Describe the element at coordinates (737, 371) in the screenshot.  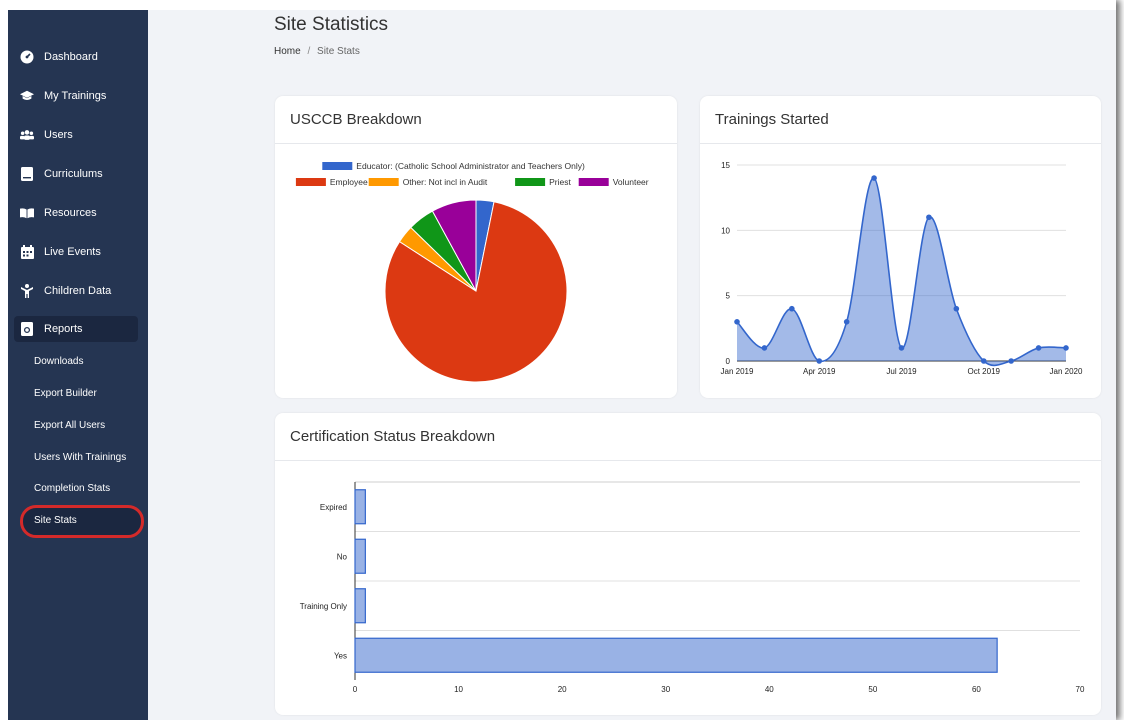
I see `x-tick-label: Jan 2019` at that location.